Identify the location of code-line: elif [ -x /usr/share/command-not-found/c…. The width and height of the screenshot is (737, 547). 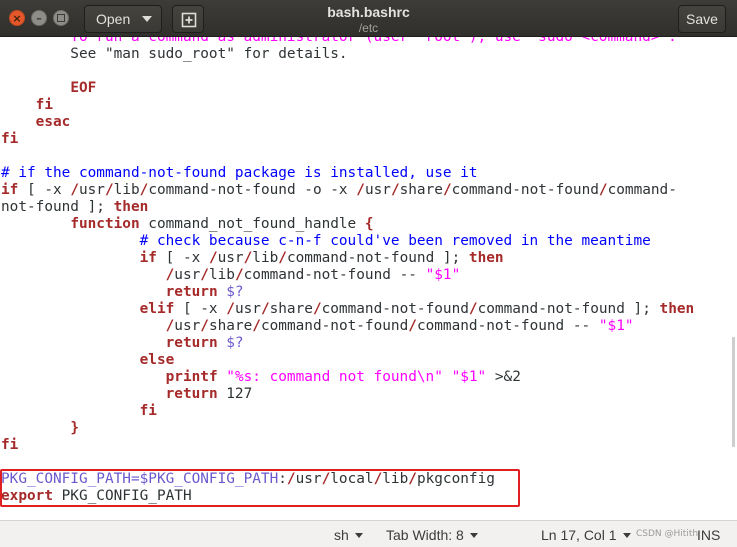
(348, 309).